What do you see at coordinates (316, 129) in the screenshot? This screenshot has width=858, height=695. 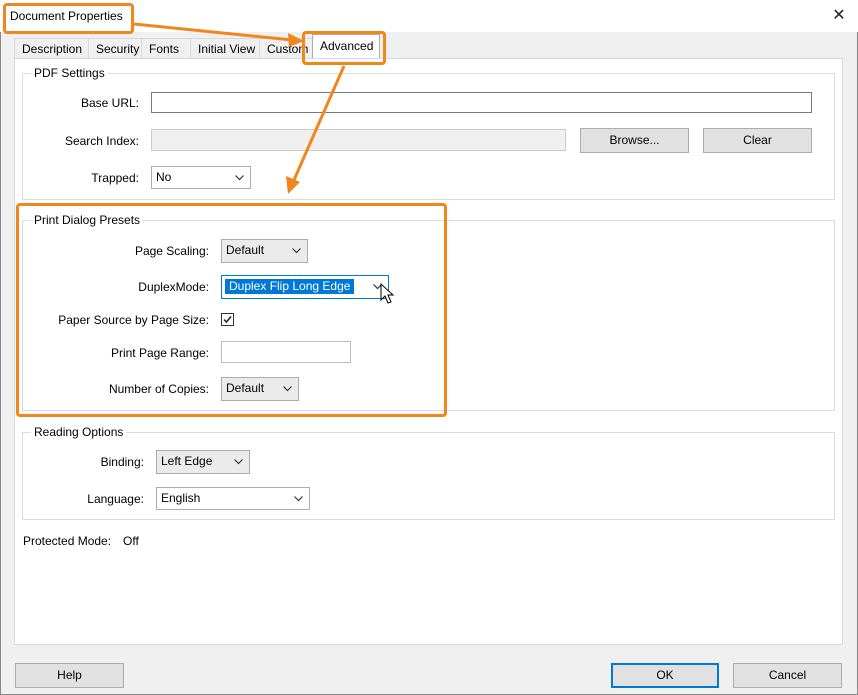 I see `arrow-tab-to-presets-icon` at bounding box center [316, 129].